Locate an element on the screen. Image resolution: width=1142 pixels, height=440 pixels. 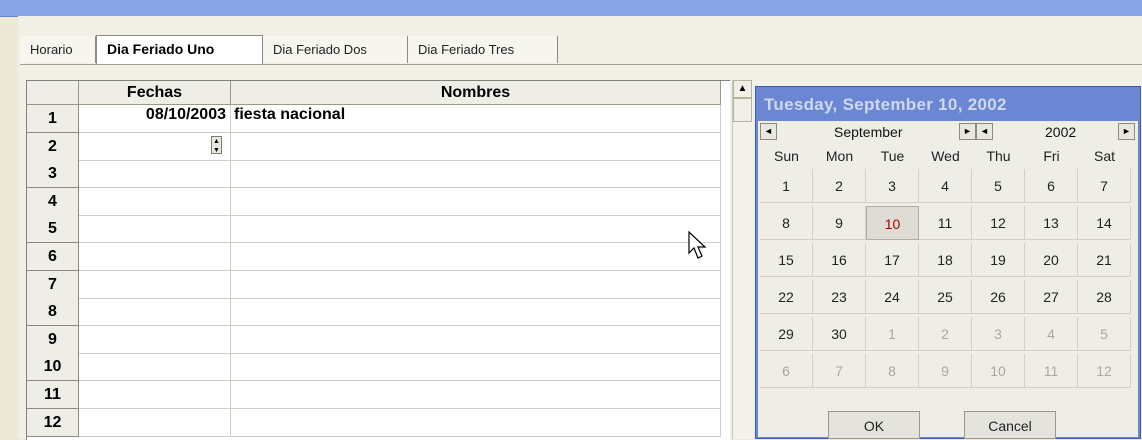
row-header: 2 is located at coordinates (53, 146).